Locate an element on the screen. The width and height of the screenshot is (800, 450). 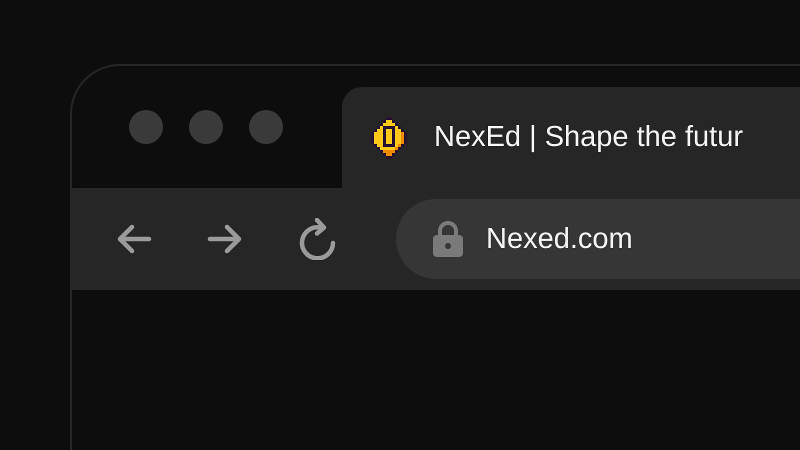
lock-icon is located at coordinates (448, 239).